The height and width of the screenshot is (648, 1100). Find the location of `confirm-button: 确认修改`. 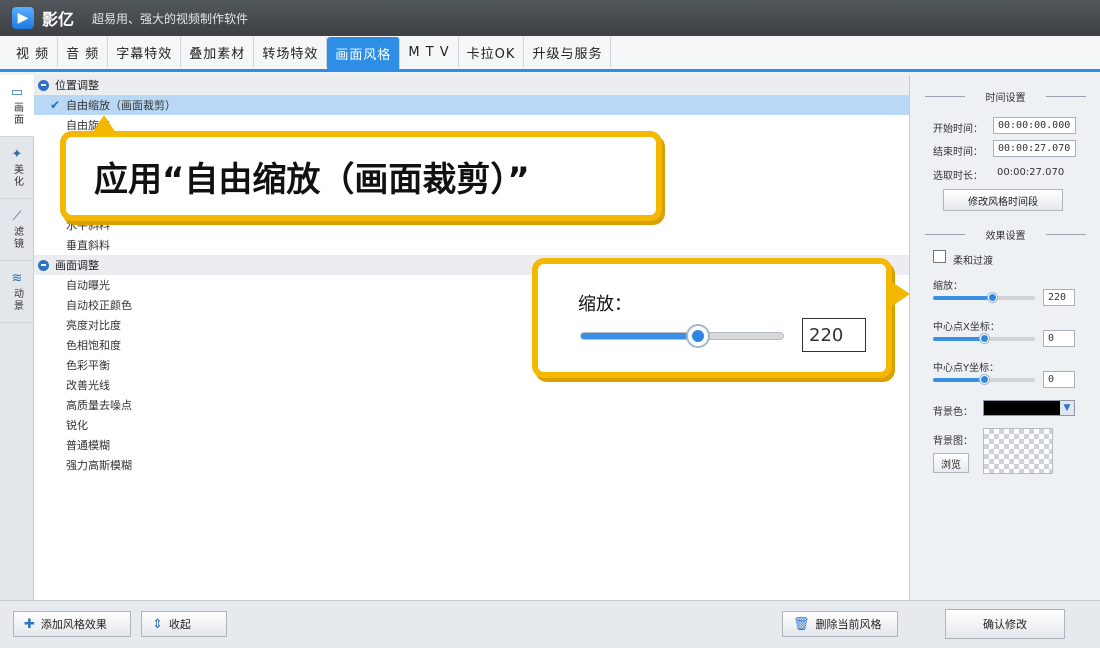

confirm-button: 确认修改 is located at coordinates (1005, 624).